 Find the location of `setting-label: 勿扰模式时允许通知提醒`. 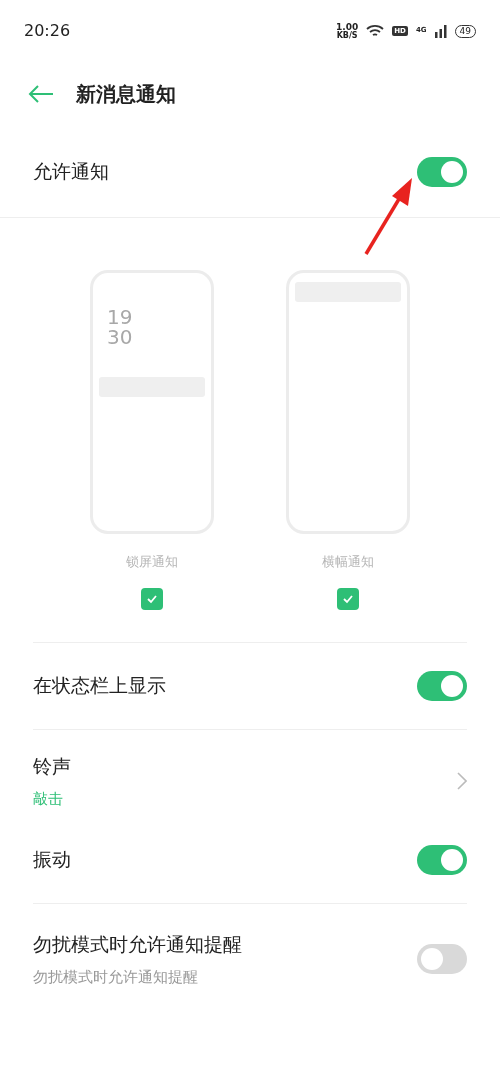

setting-label: 勿扰模式时允许通知提醒 is located at coordinates (137, 944).